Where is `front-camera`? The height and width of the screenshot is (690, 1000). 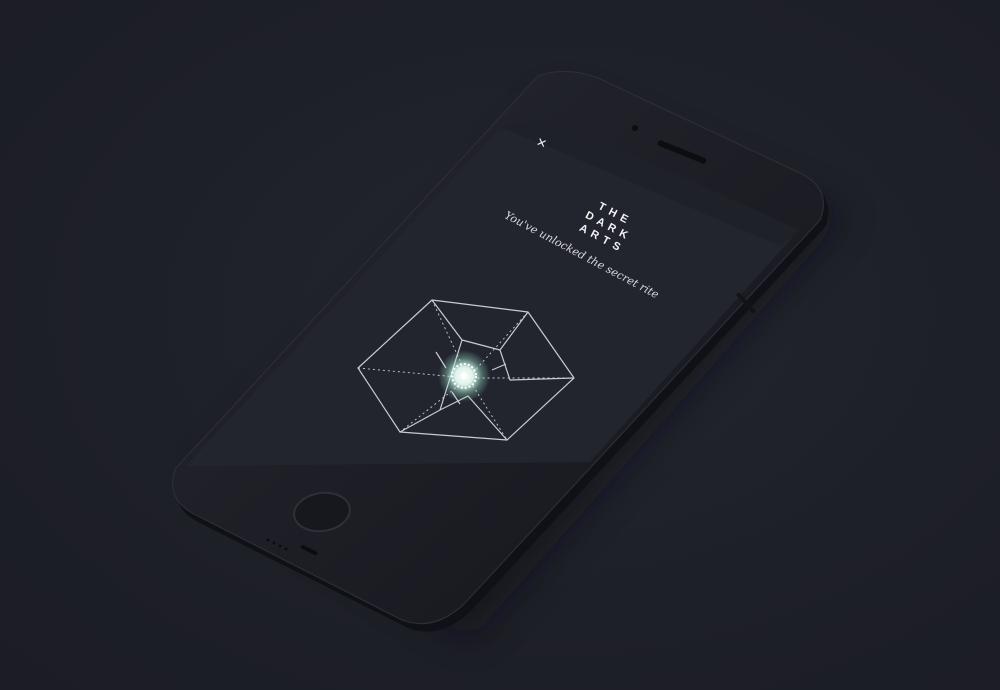 front-camera is located at coordinates (635, 128).